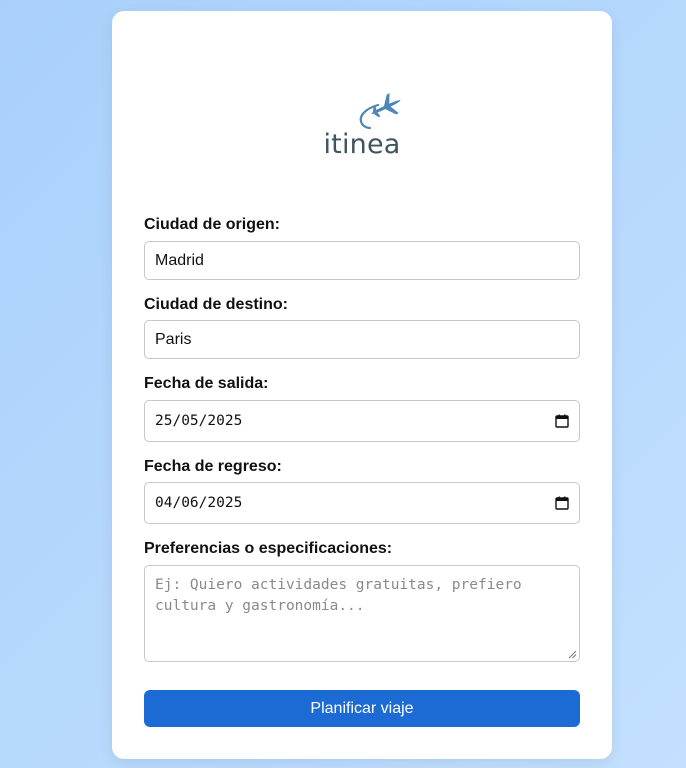 The image size is (686, 768). I want to click on plan-trip-button: Planificar viaje, so click(362, 708).